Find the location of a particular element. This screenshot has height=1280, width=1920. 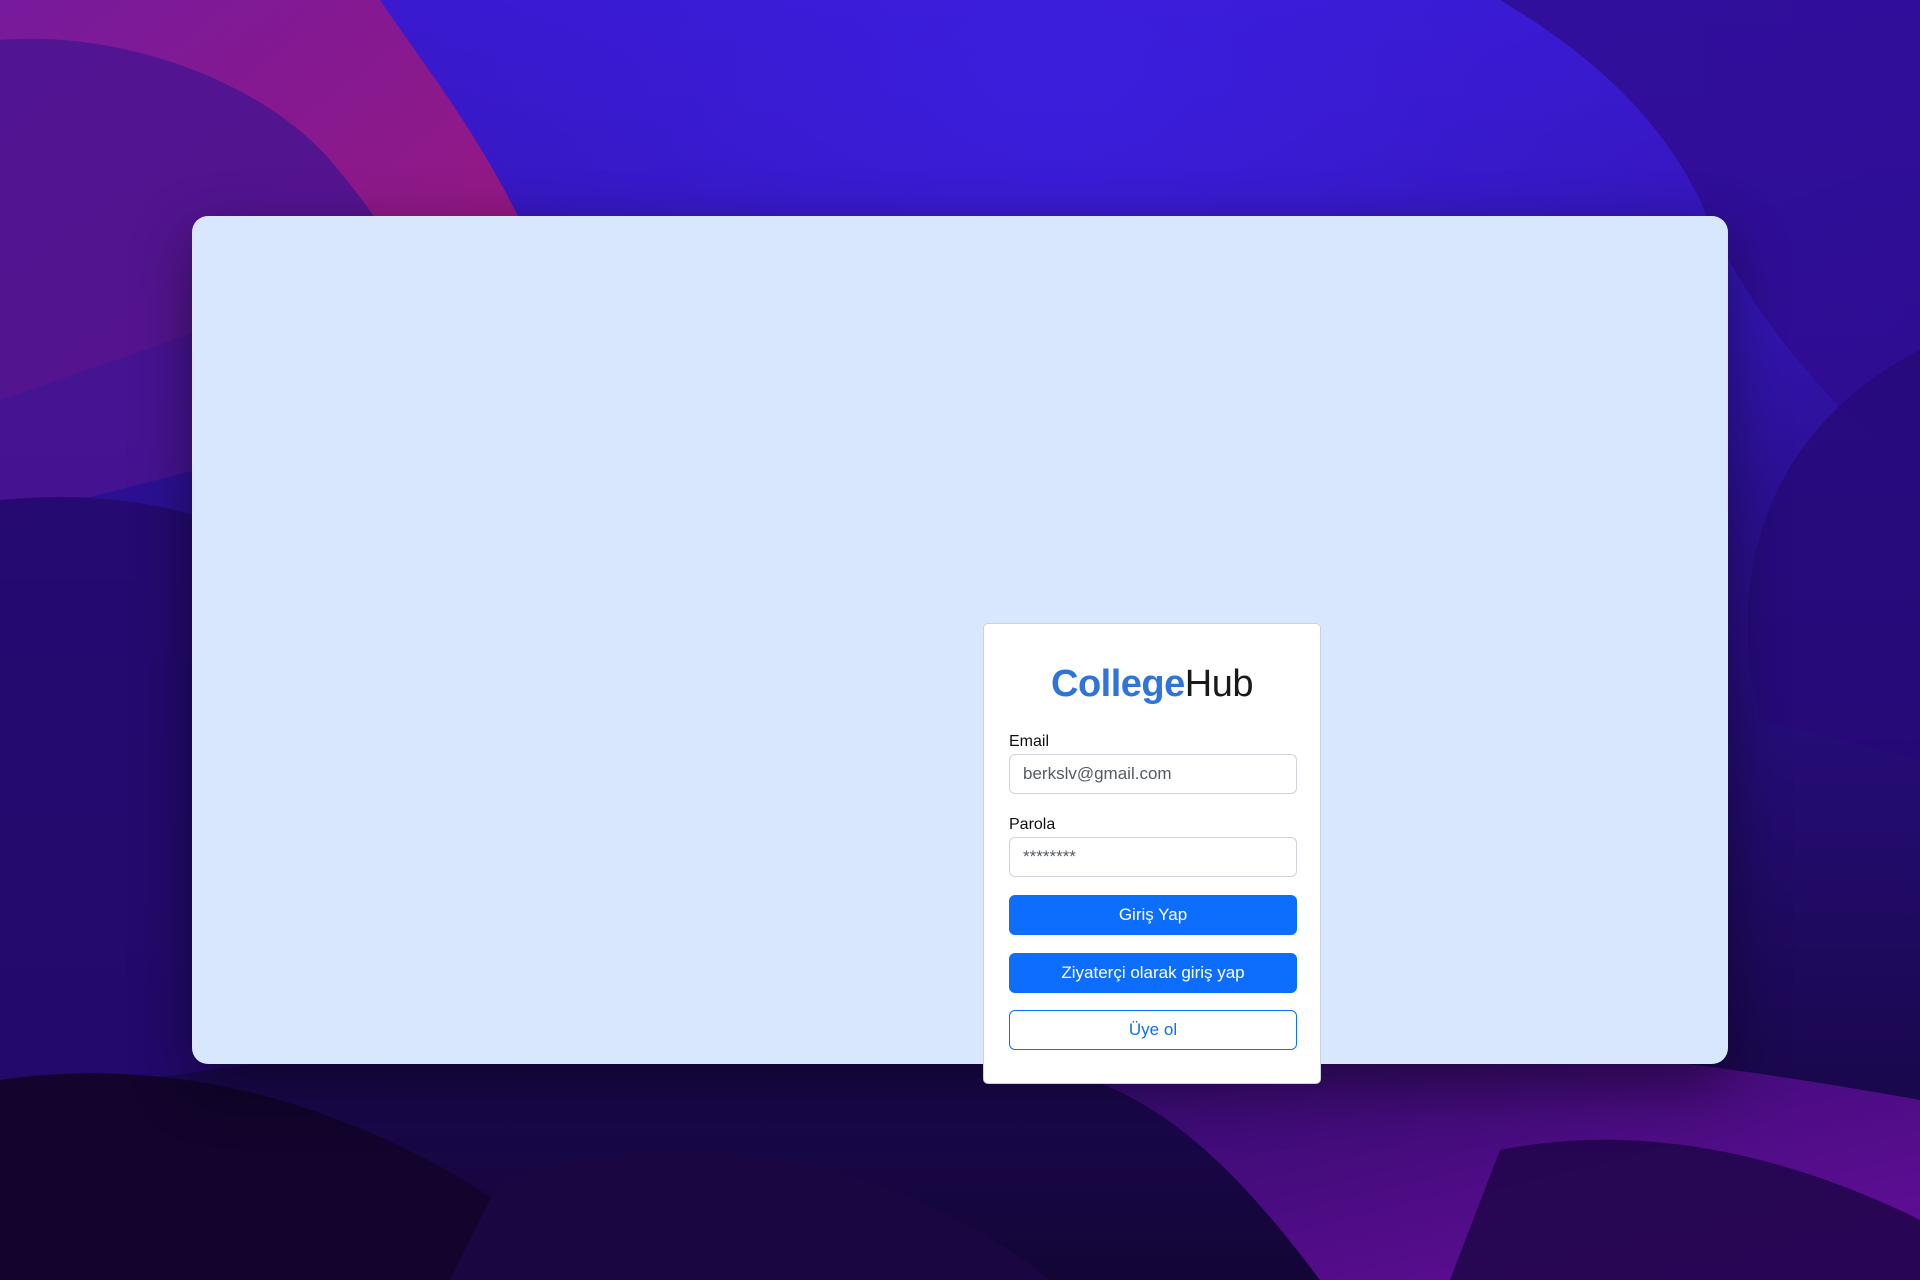

brand-name-bold: College is located at coordinates (1118, 684).